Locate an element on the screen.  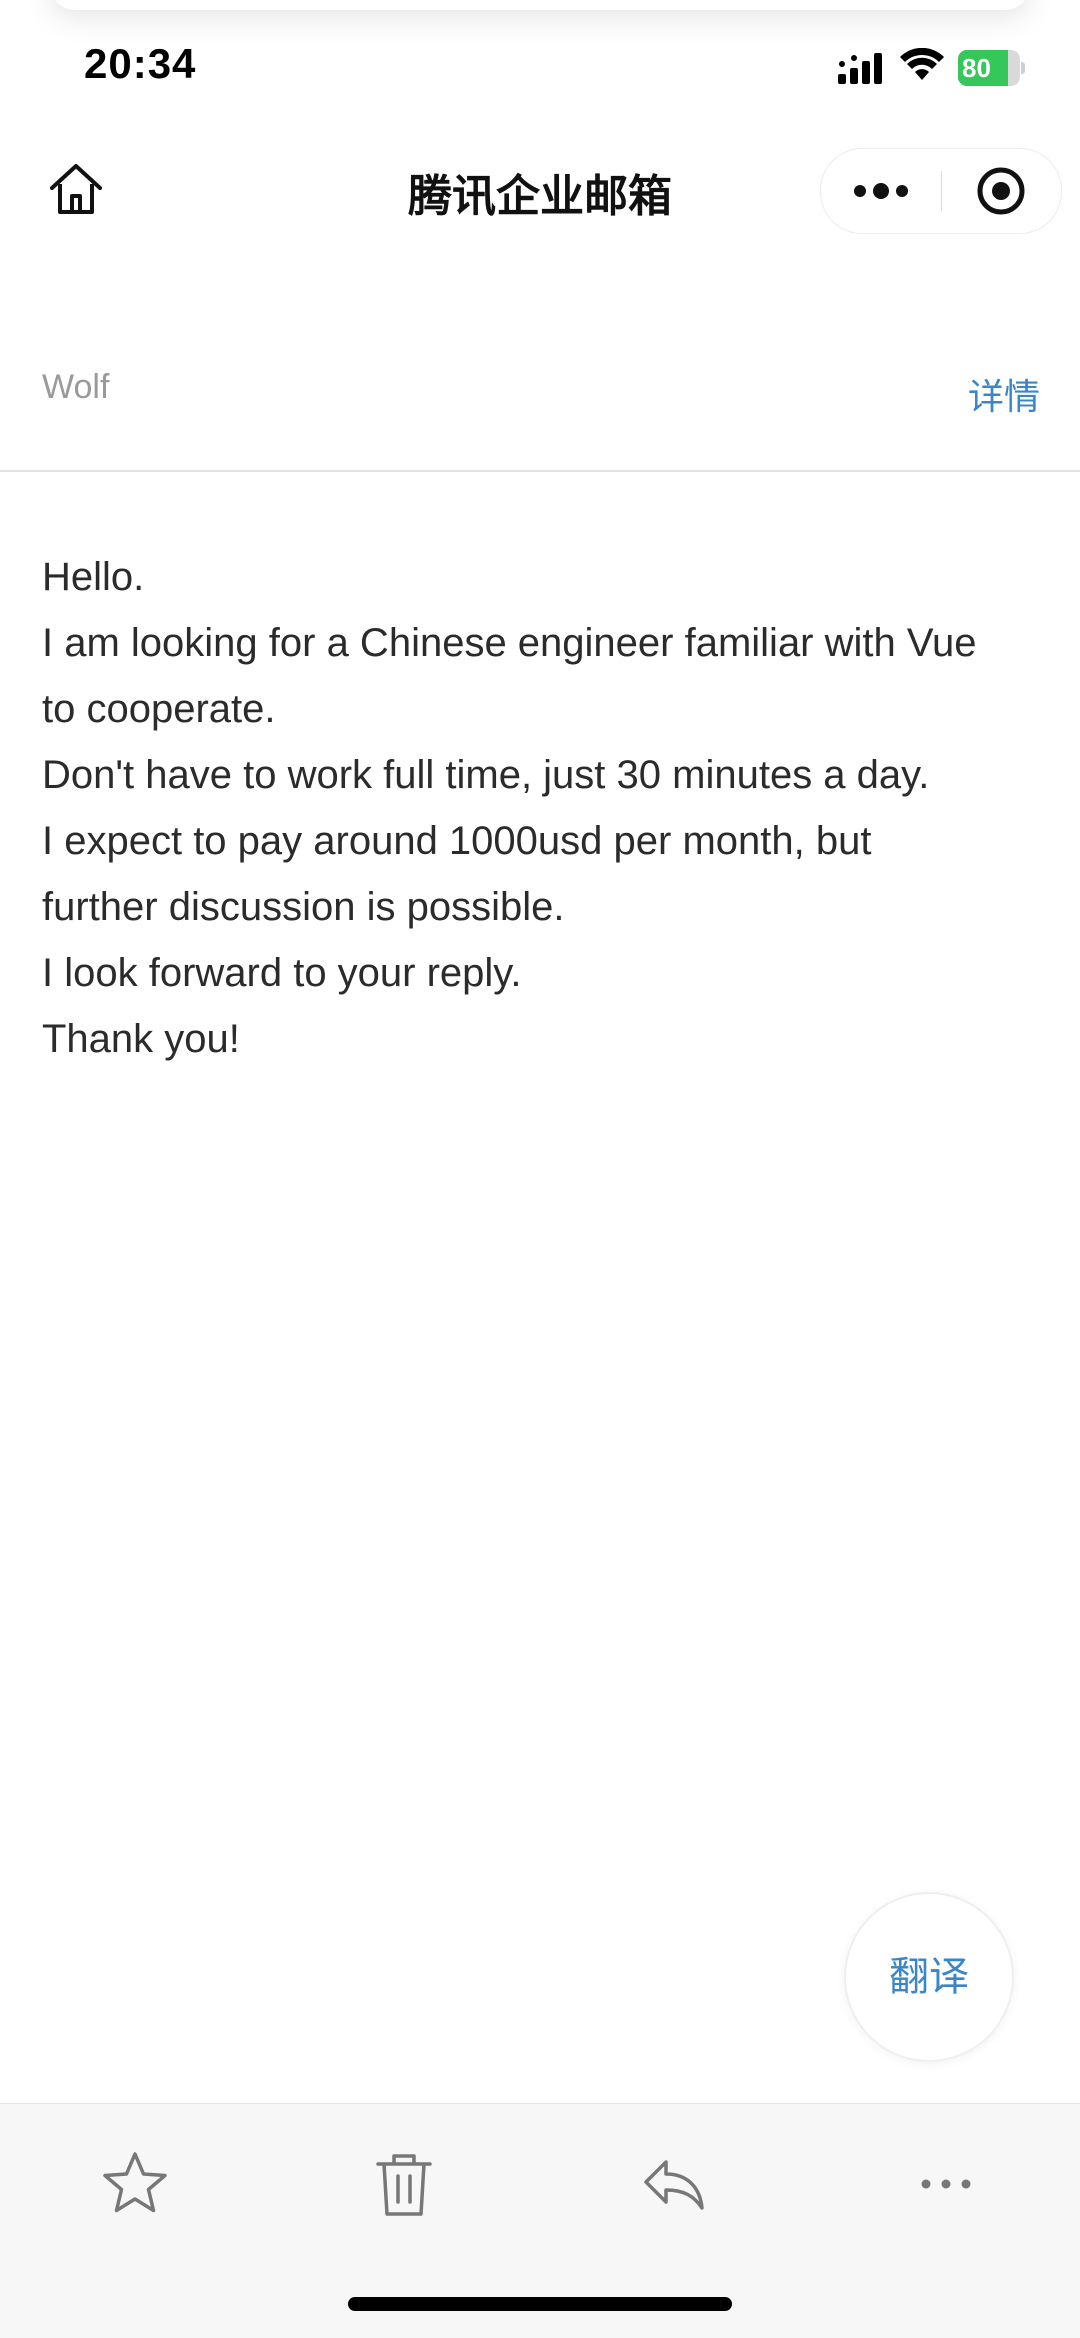
details-link: 详情 is located at coordinates (1004, 394).